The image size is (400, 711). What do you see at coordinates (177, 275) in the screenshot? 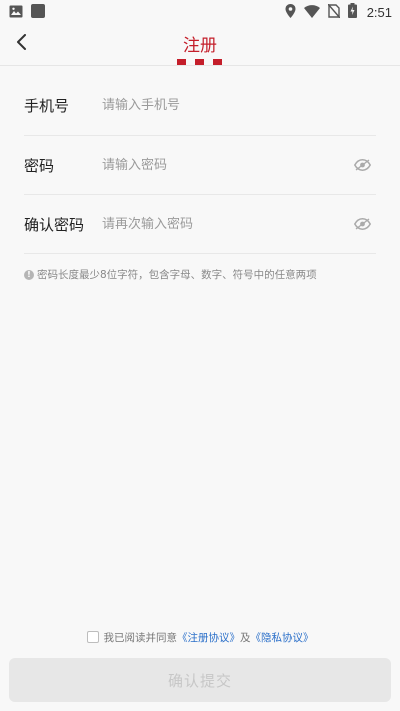
I see `password-hint-text: 密码长度最少8位字符，包含字母、数字、符号中的任意两项` at bounding box center [177, 275].